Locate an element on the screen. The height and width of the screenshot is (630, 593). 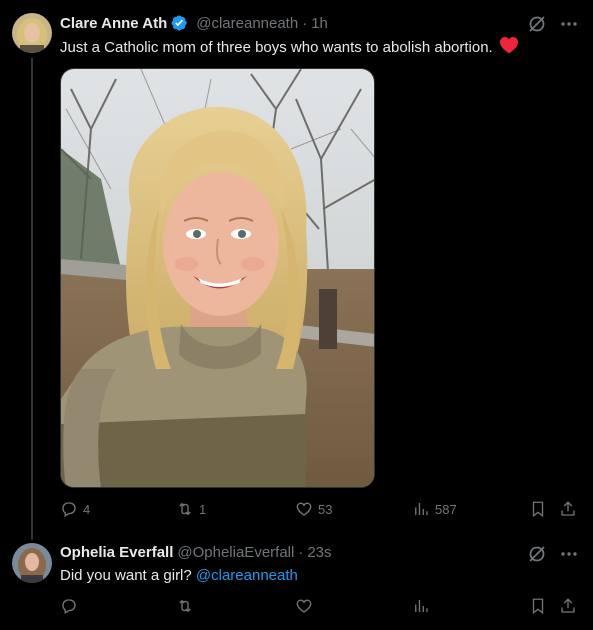
reply-count: 4 is located at coordinates (87, 509).